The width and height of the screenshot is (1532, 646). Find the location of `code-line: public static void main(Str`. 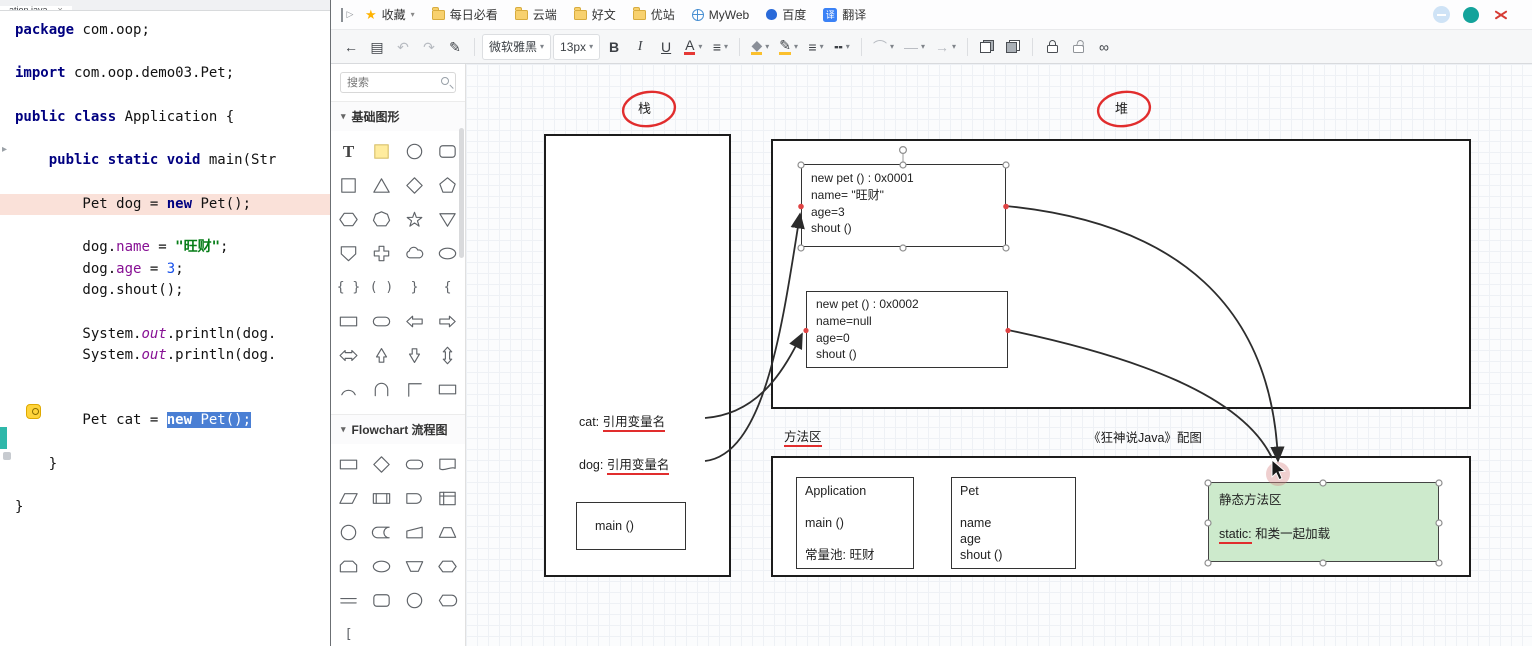

code-line: public static void main(Str is located at coordinates (165, 161).